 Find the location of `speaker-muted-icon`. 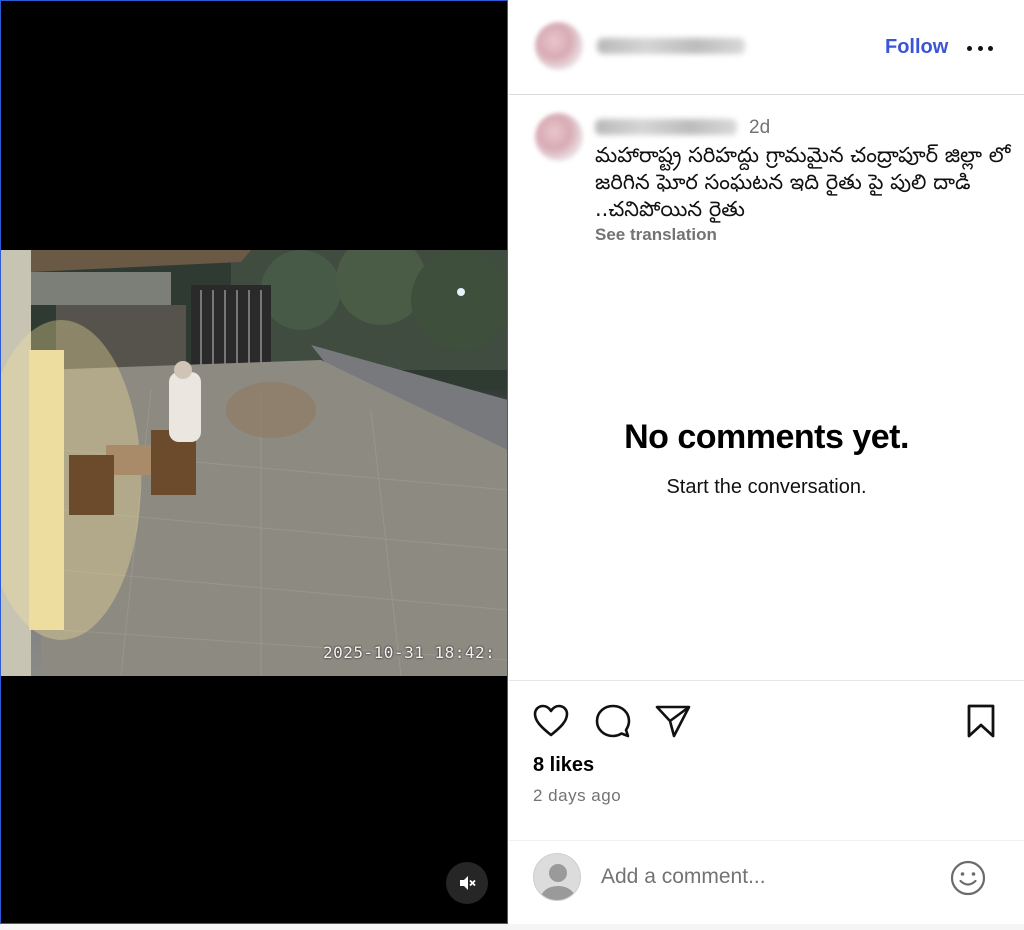

speaker-muted-icon is located at coordinates (468, 883).